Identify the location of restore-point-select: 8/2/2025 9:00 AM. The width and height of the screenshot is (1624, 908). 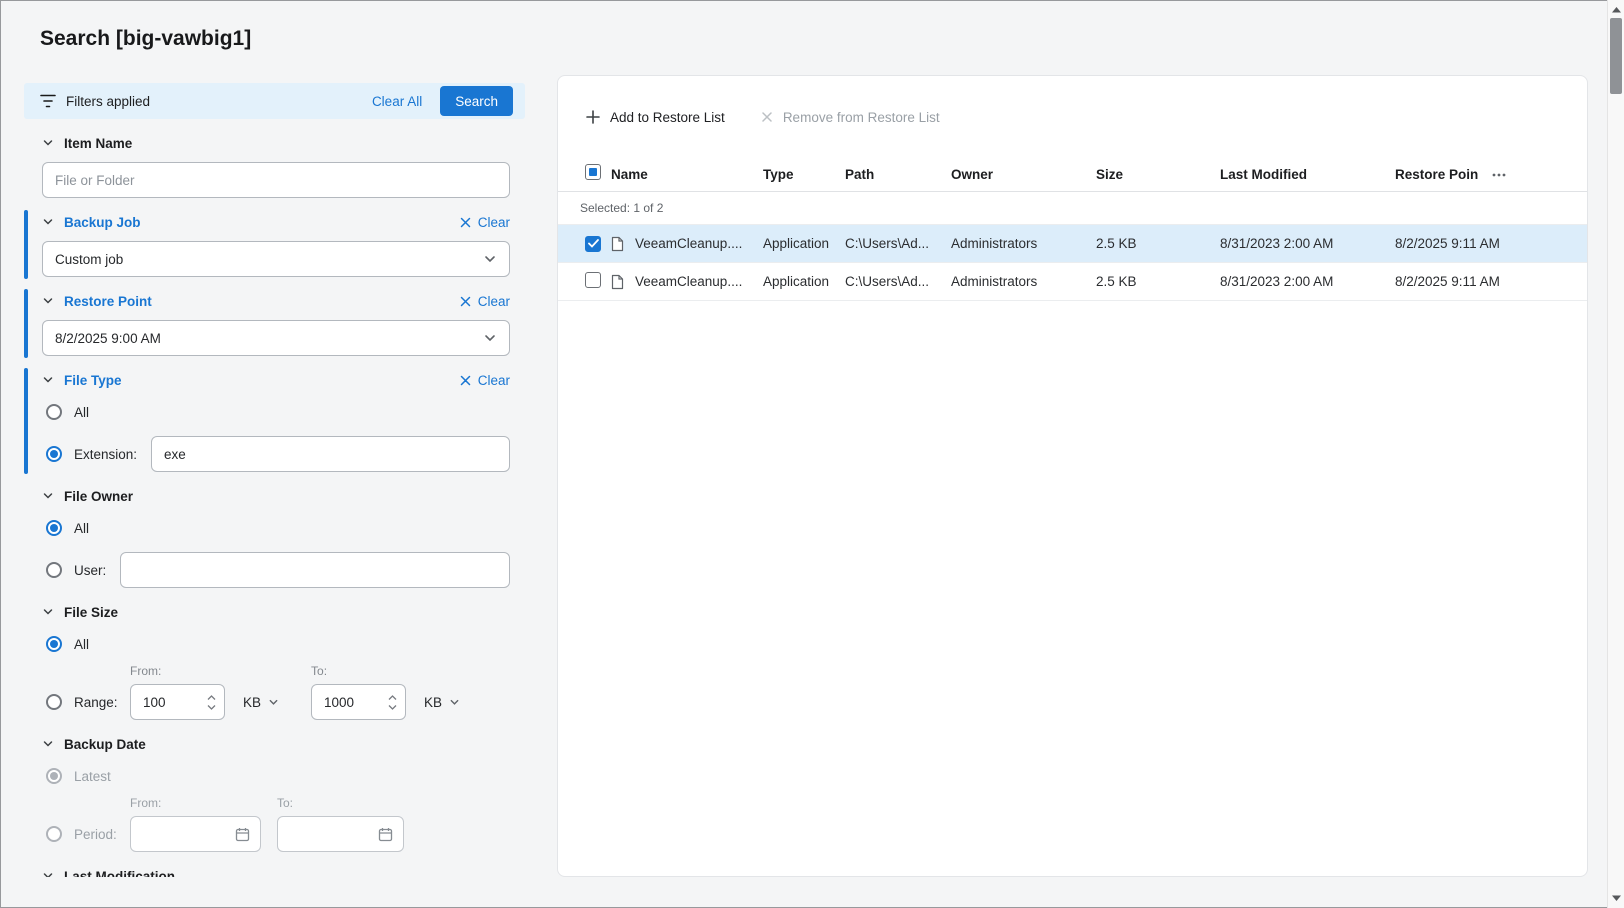
(276, 338).